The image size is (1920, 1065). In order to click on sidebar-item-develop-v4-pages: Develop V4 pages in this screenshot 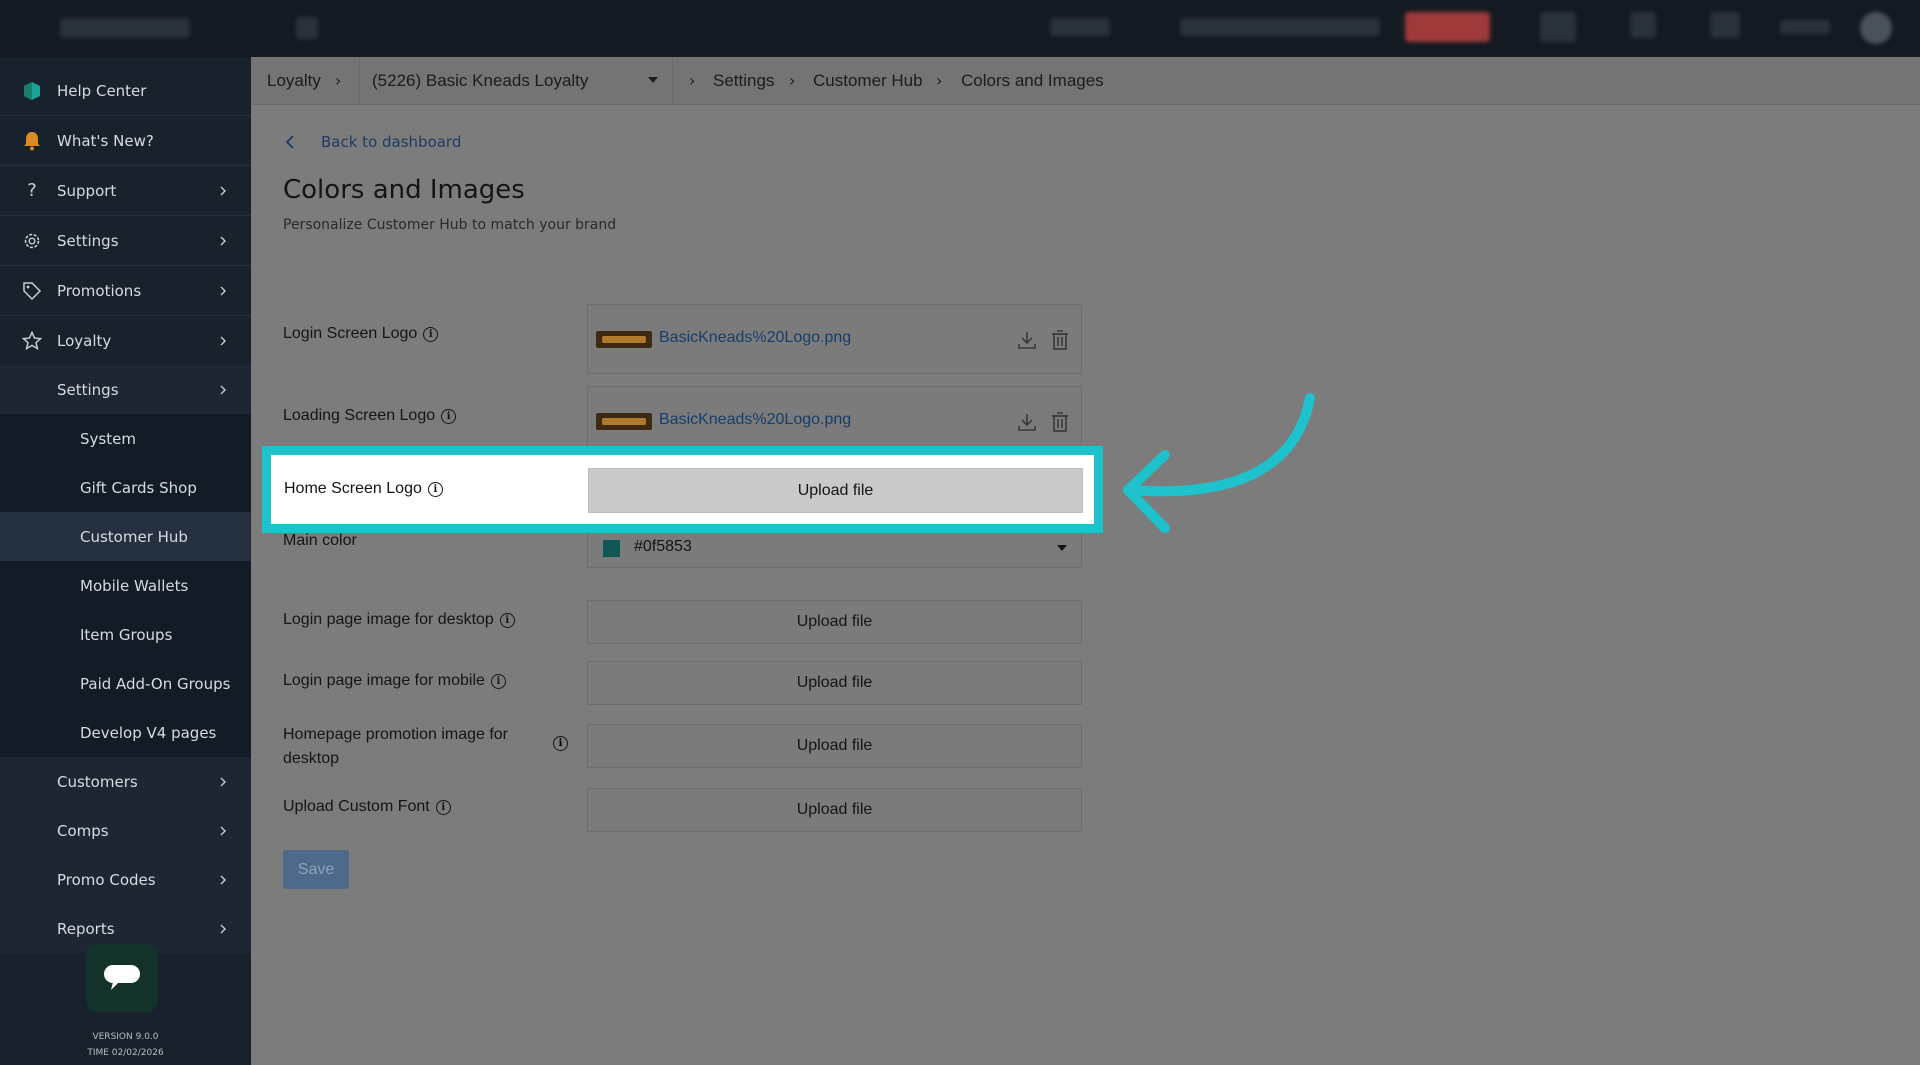, I will do `click(125, 732)`.